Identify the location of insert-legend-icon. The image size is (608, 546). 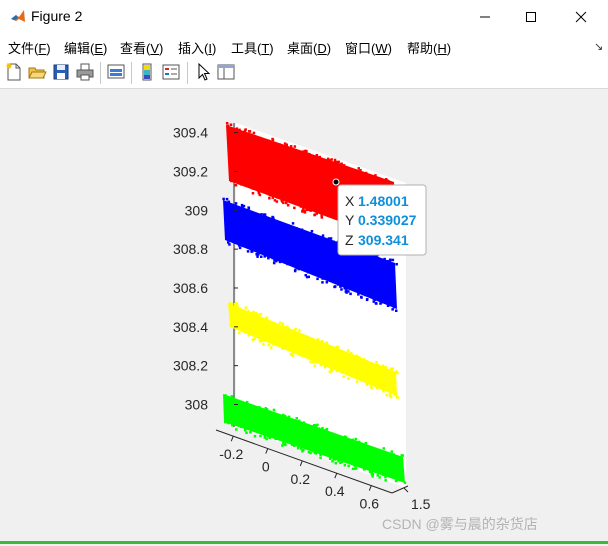
(171, 72).